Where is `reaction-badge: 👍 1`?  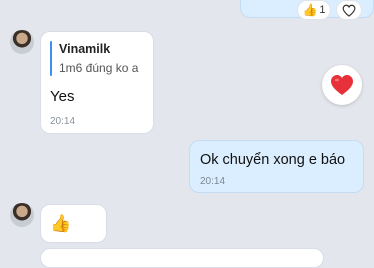 reaction-badge: 👍 1 is located at coordinates (314, 10).